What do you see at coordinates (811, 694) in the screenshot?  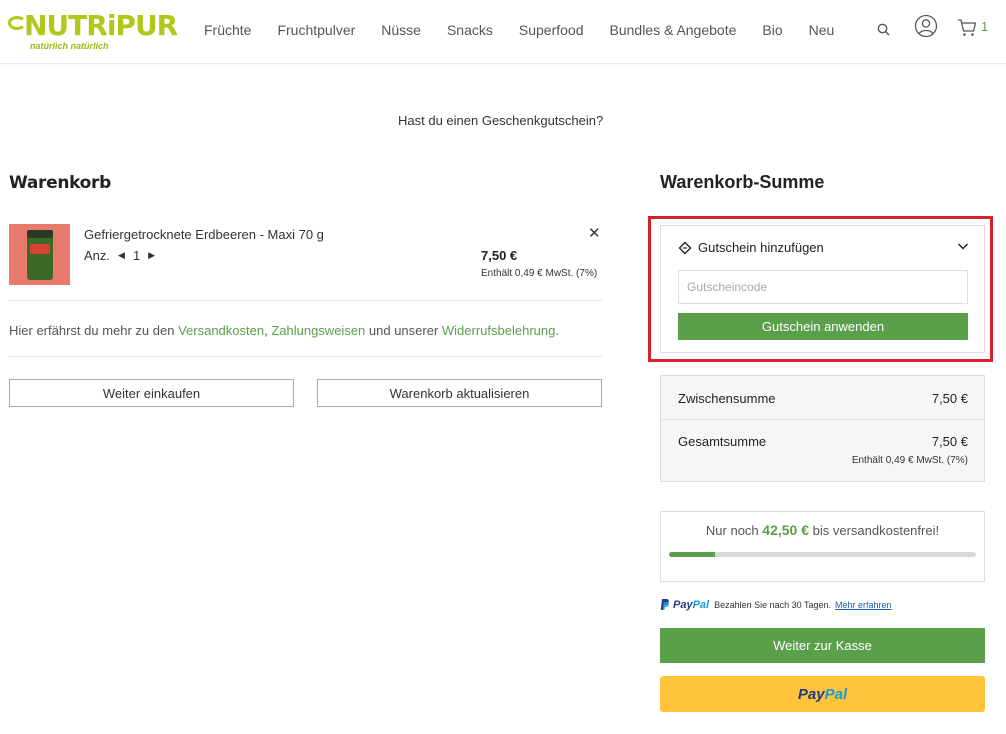 I see `paypal-button-pay: Pay` at bounding box center [811, 694].